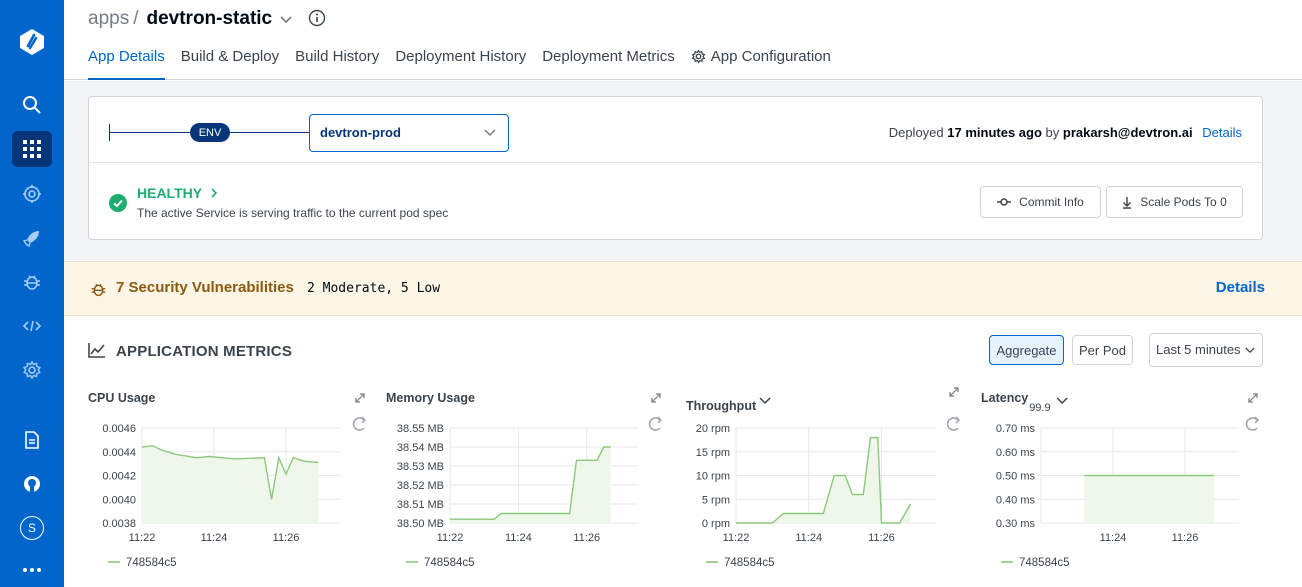  Describe the element at coordinates (770, 56) in the screenshot. I see `tab-label: App Configuration` at that location.